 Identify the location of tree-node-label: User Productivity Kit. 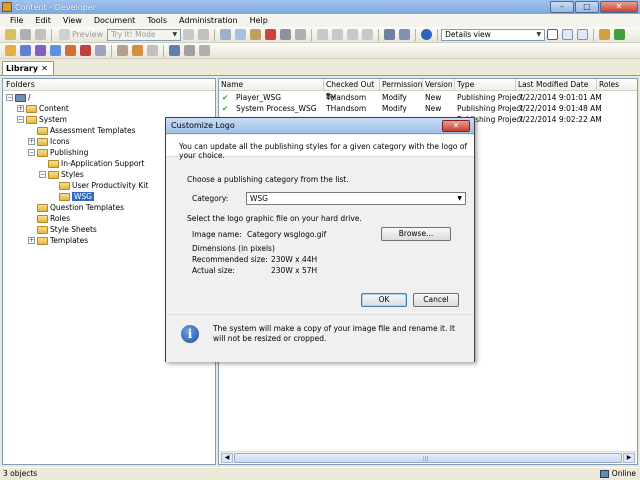
(110, 185).